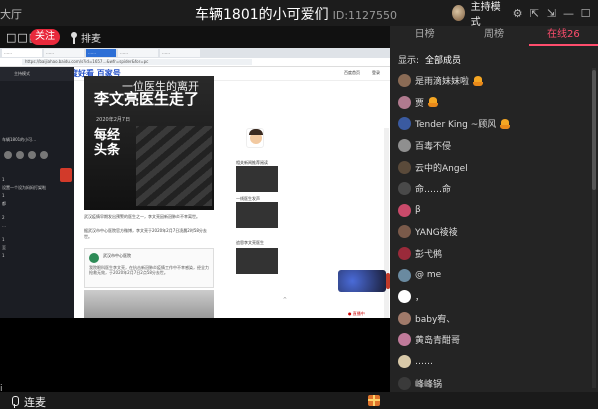 This screenshot has width=598, height=409. What do you see at coordinates (250, 242) in the screenshot?
I see `related-caption: 追思李文亮医生` at bounding box center [250, 242].